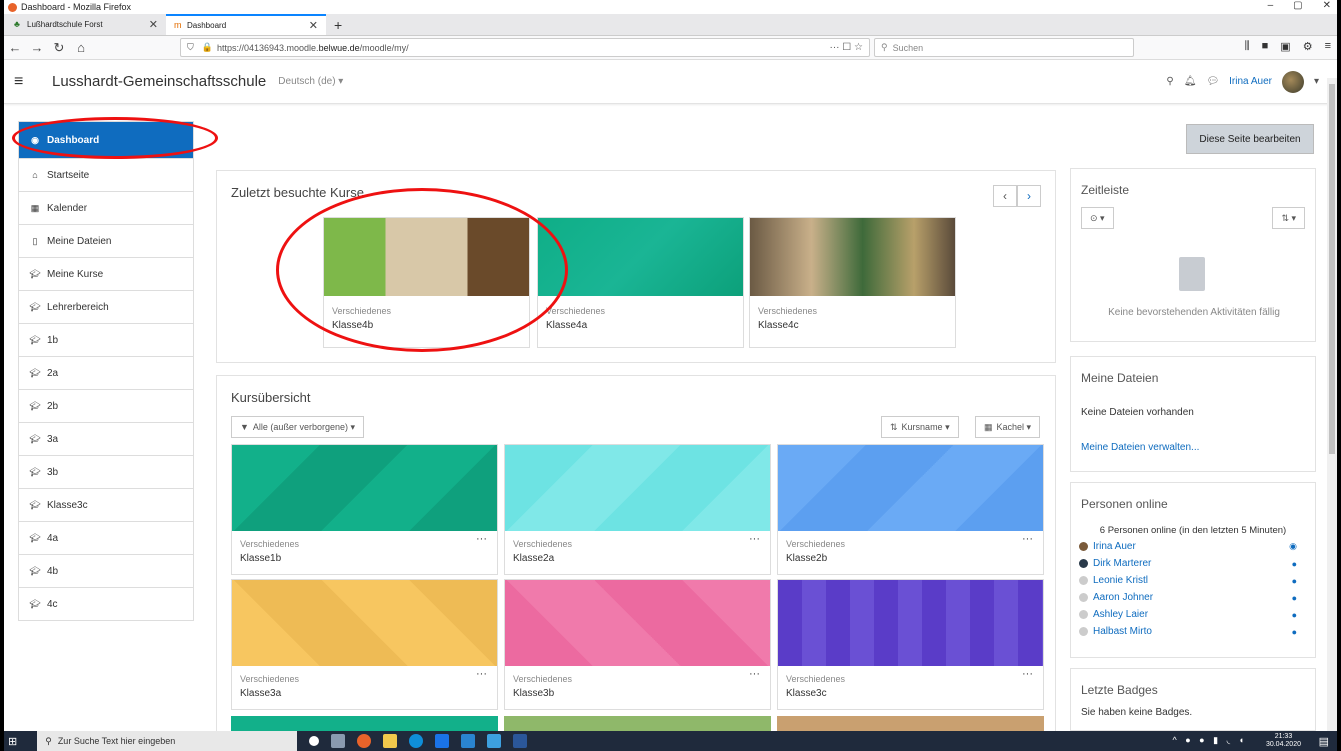  I want to click on extension-icon: ⚙, so click(1308, 46).